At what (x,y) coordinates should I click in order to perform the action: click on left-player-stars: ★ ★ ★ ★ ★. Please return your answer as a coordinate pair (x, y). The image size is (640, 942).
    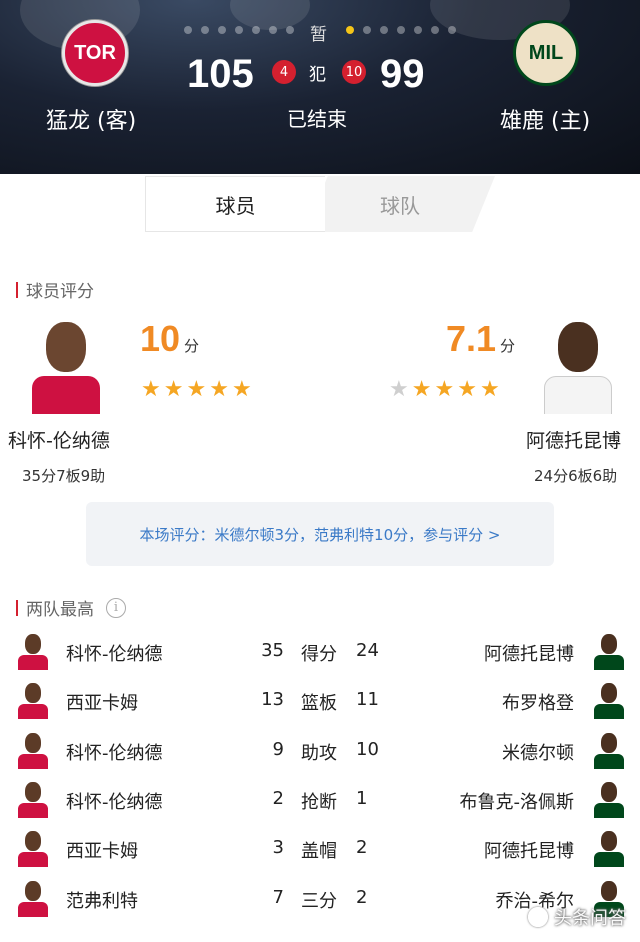
    Looking at the image, I should click on (196, 389).